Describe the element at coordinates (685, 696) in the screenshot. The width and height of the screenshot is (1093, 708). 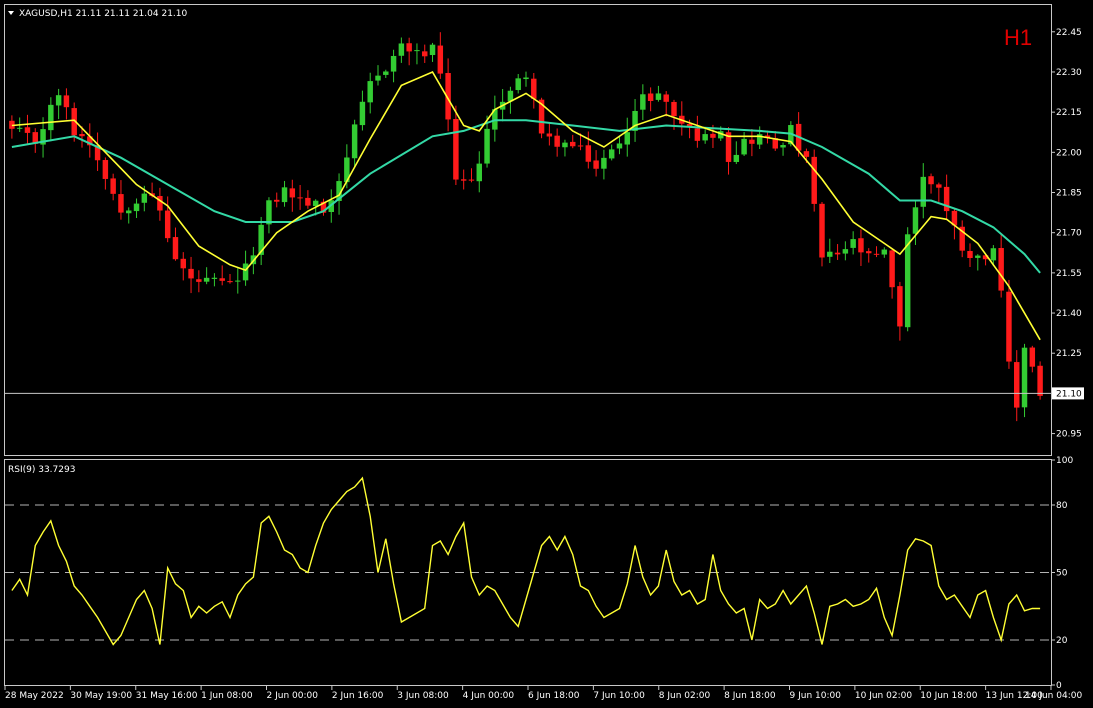
I see `time-tick-label: 8 Jun 02:00` at that location.